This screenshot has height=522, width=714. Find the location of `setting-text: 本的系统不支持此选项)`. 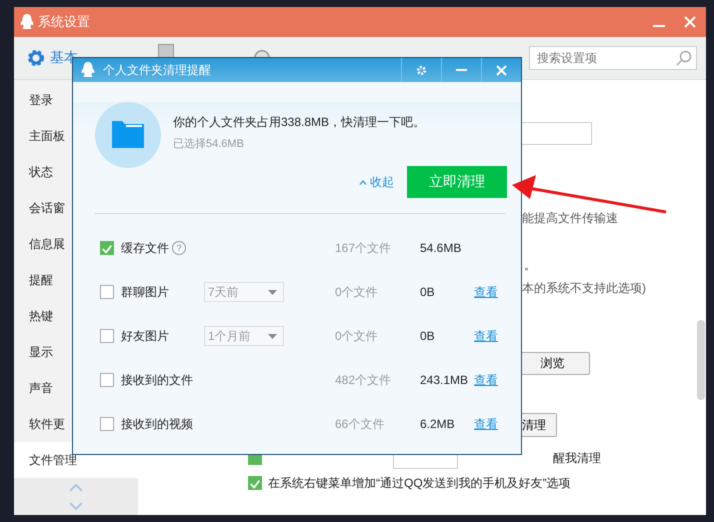

setting-text: 本的系统不支持此选项) is located at coordinates (584, 288).